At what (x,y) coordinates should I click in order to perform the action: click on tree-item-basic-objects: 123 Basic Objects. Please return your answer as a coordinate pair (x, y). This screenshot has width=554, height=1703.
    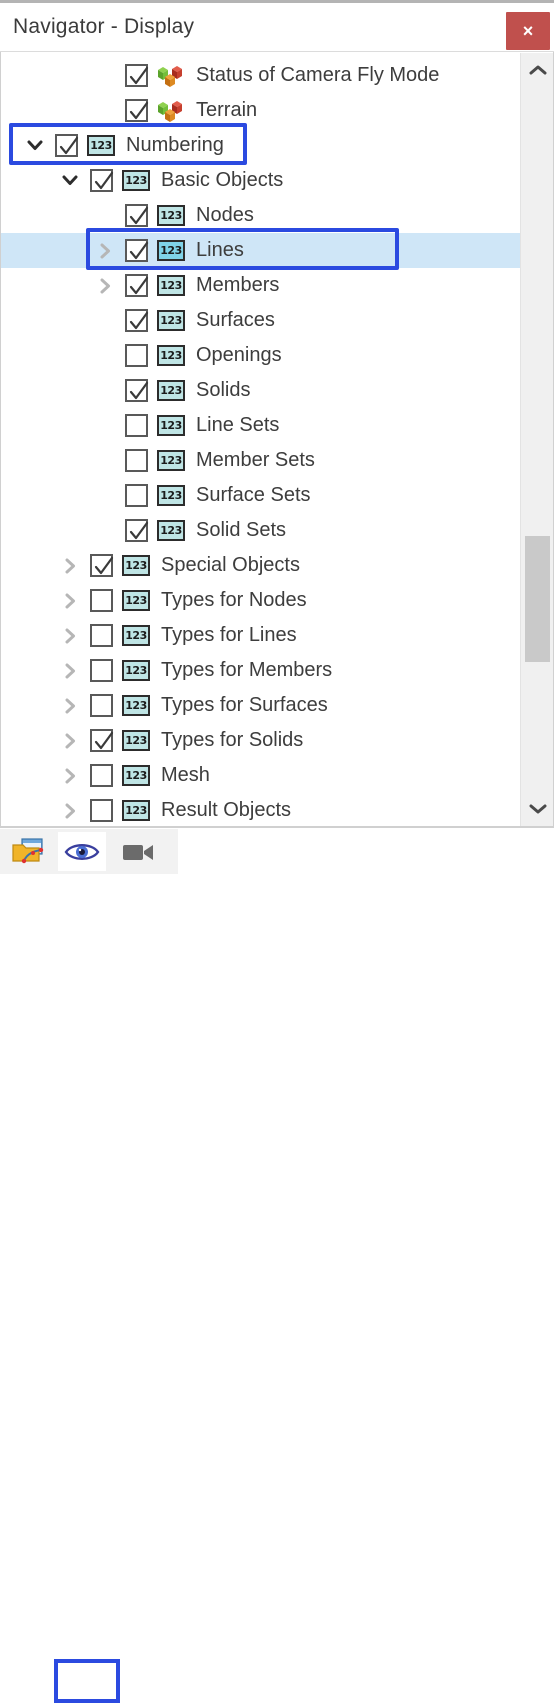
    Looking at the image, I should click on (260, 180).